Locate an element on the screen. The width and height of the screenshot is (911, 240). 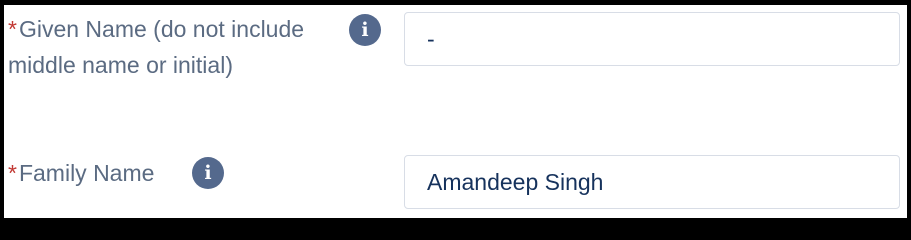
given-name-input is located at coordinates (652, 39).